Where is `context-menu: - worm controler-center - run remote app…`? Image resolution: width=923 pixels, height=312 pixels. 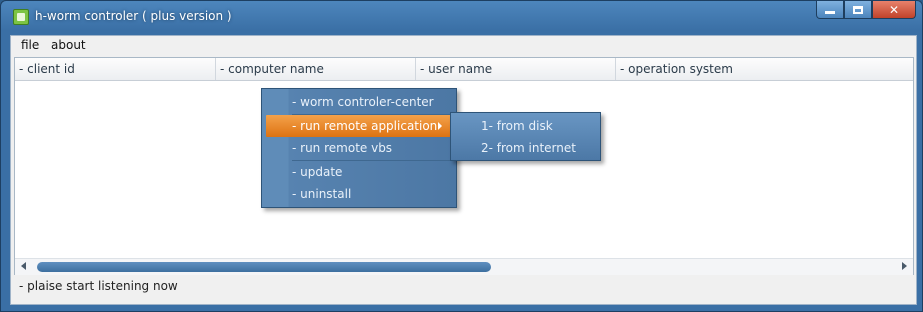
context-menu: - worm controler-center - run remote app… is located at coordinates (359, 148).